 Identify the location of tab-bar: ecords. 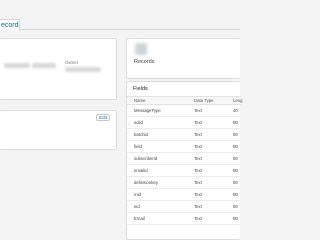
(120, 15).